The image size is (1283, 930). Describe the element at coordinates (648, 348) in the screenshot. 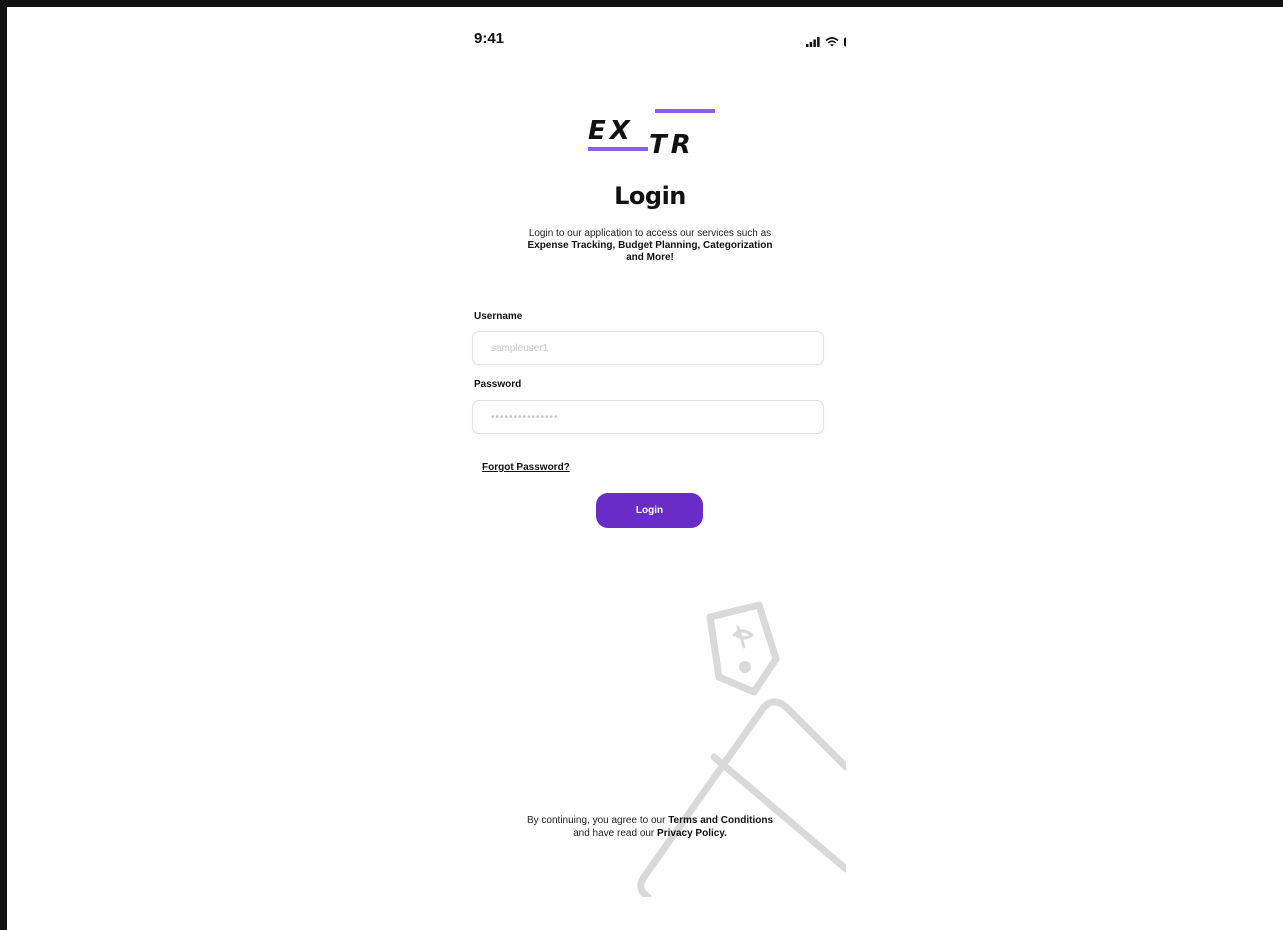

I see `username-input` at that location.